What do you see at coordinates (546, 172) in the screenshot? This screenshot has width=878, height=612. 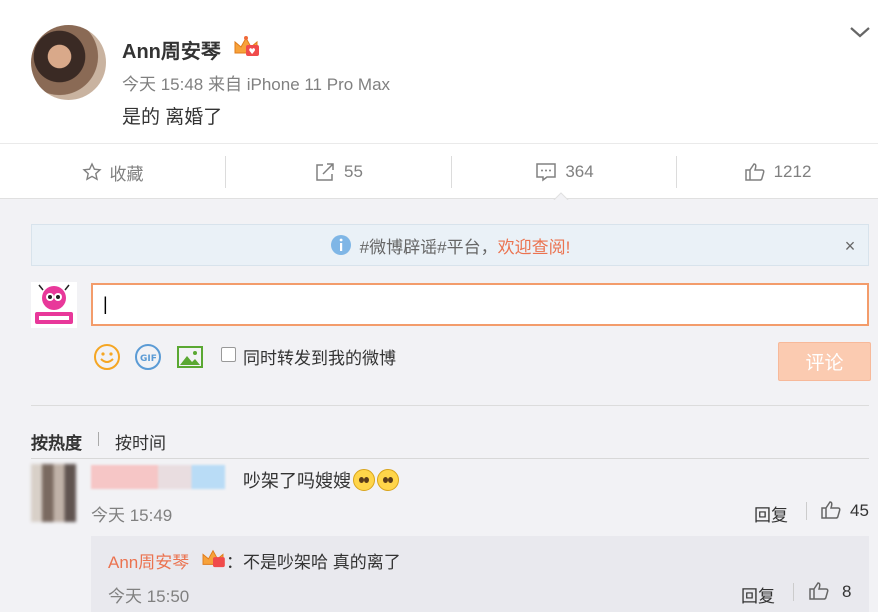 I see `comment-icon` at bounding box center [546, 172].